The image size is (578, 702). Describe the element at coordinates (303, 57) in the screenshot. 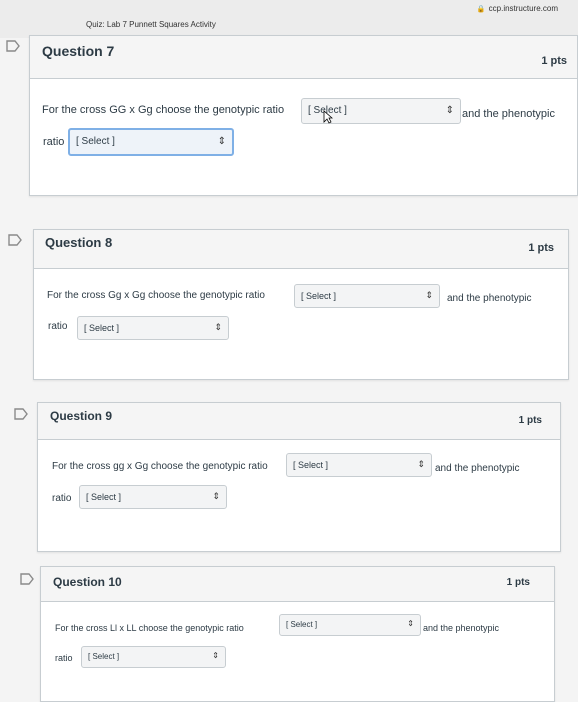

I see `question-header: Question 7 1 pts` at that location.